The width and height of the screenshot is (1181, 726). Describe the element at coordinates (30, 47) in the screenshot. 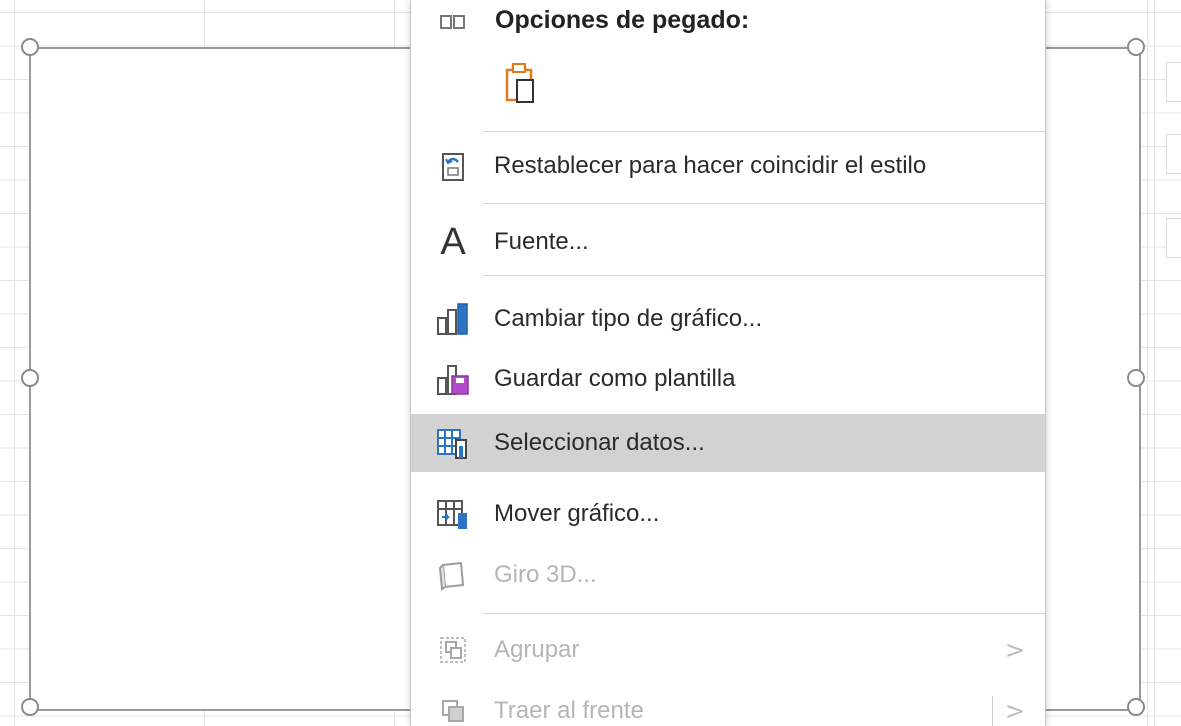

I see `resize-handle-top-left` at that location.